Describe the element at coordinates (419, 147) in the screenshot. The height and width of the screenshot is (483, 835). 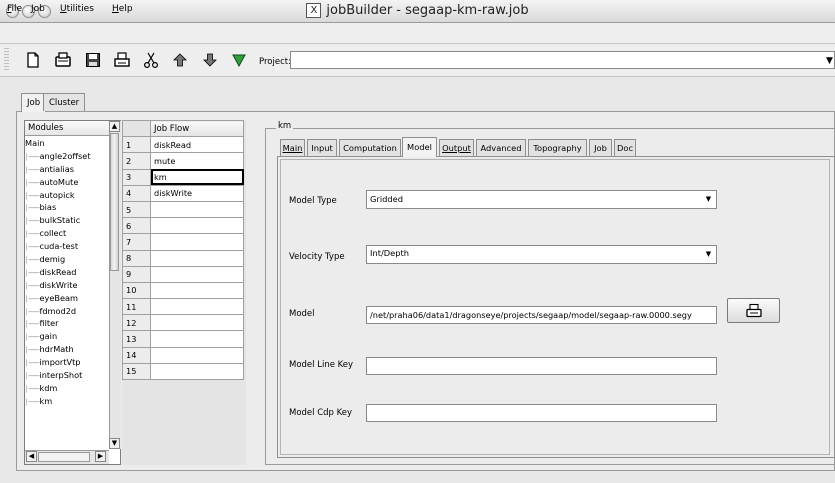
I see `tab-model: Model` at that location.